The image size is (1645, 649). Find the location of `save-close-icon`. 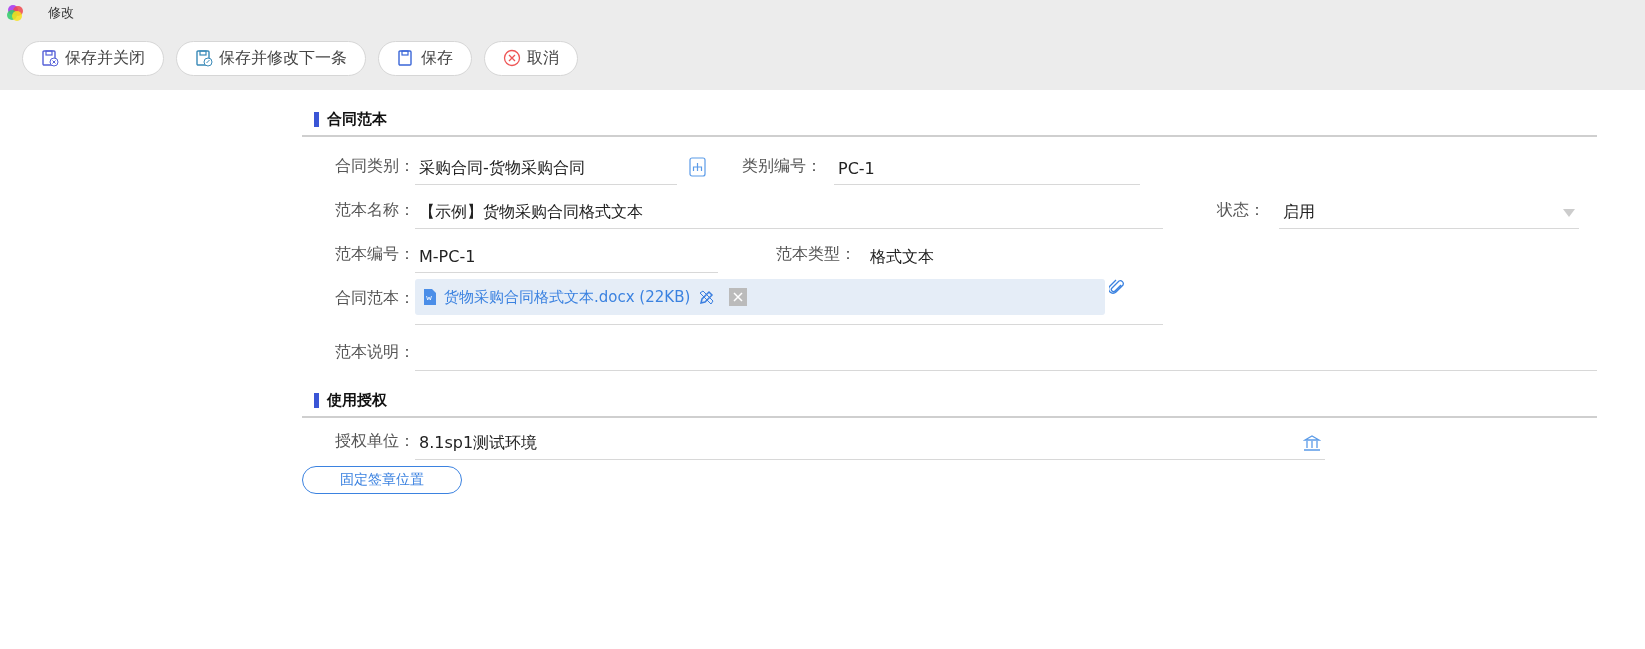

save-close-icon is located at coordinates (50, 58).